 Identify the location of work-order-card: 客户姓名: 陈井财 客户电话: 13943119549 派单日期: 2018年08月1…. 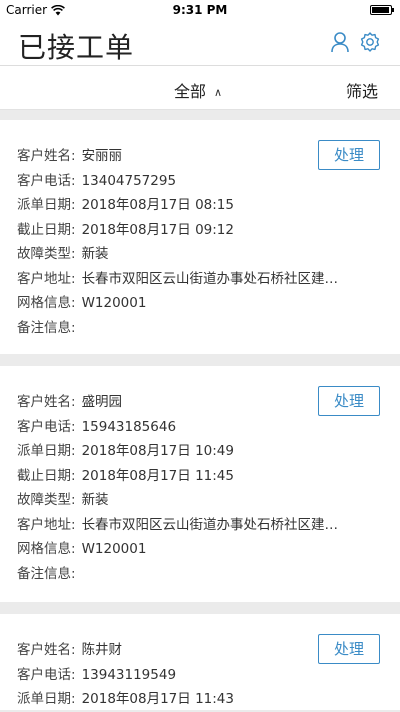
(200, 662).